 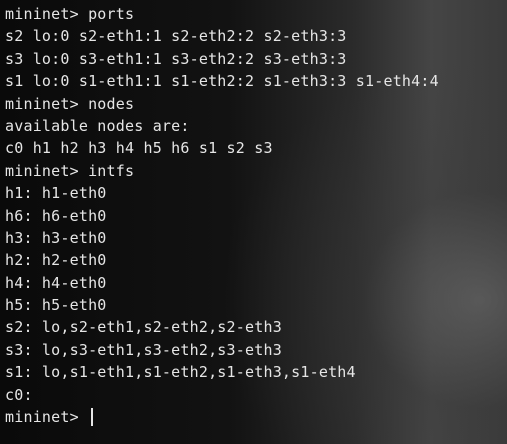 What do you see at coordinates (143, 349) in the screenshot?
I see `output-line: s3: lo,s3-eth1,s3-eth2,s3-eth3` at bounding box center [143, 349].